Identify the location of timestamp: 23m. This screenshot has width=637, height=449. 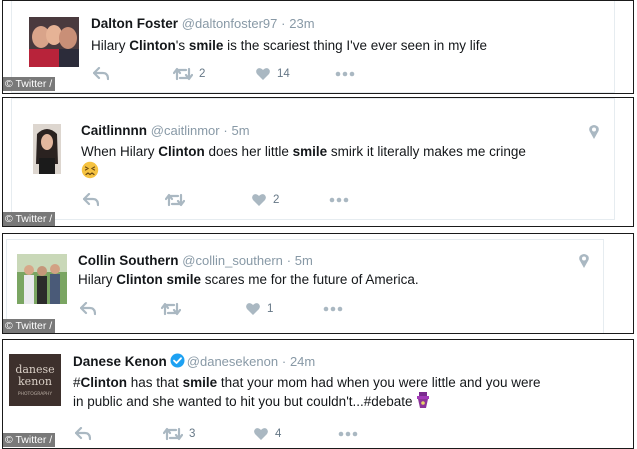
(301, 23).